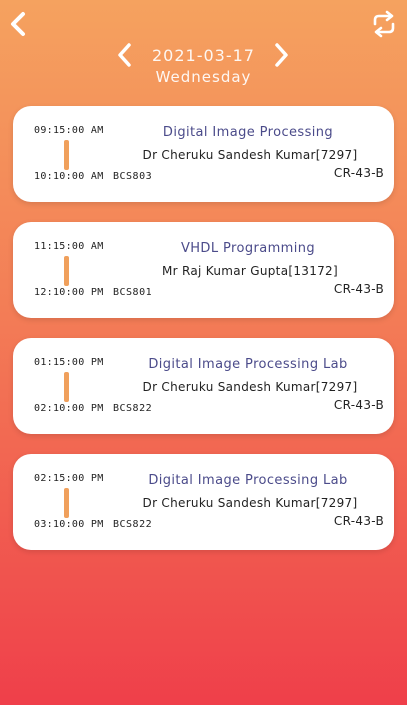 The height and width of the screenshot is (705, 407). I want to click on end-time: 02:10:00 PM, so click(69, 408).